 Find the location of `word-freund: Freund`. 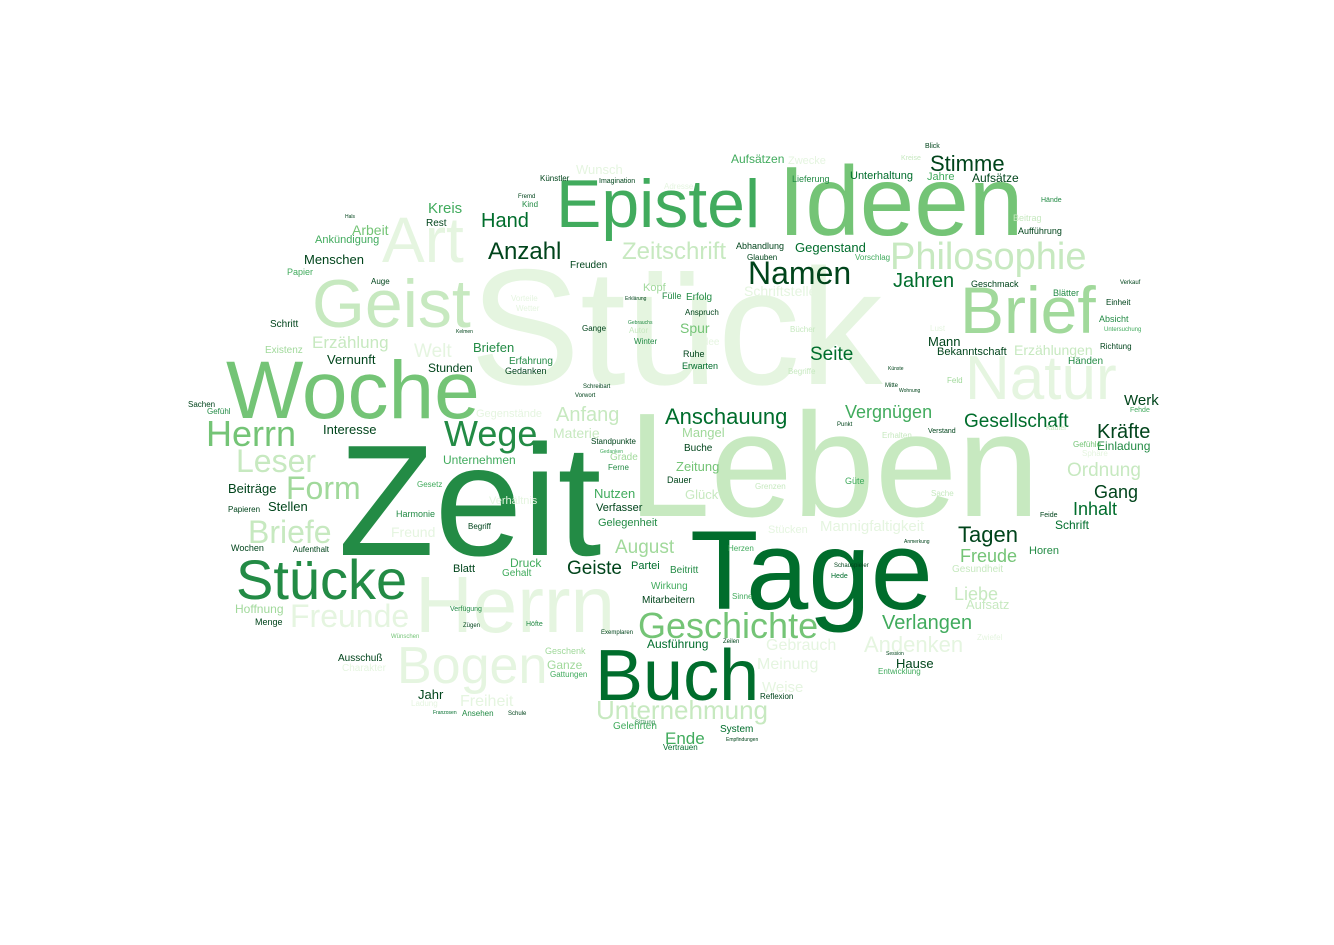

word-freund: Freund is located at coordinates (413, 532).